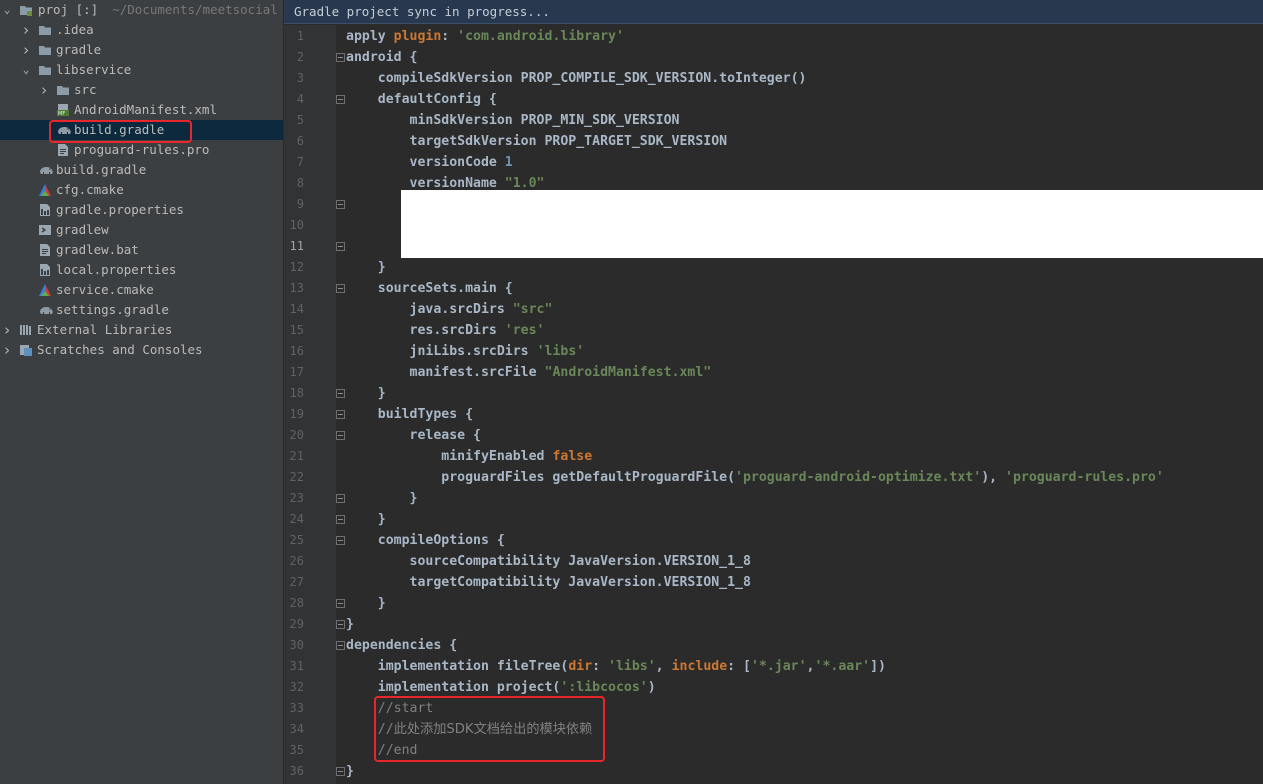  I want to click on tree-item: › External Libraries, so click(141, 330).